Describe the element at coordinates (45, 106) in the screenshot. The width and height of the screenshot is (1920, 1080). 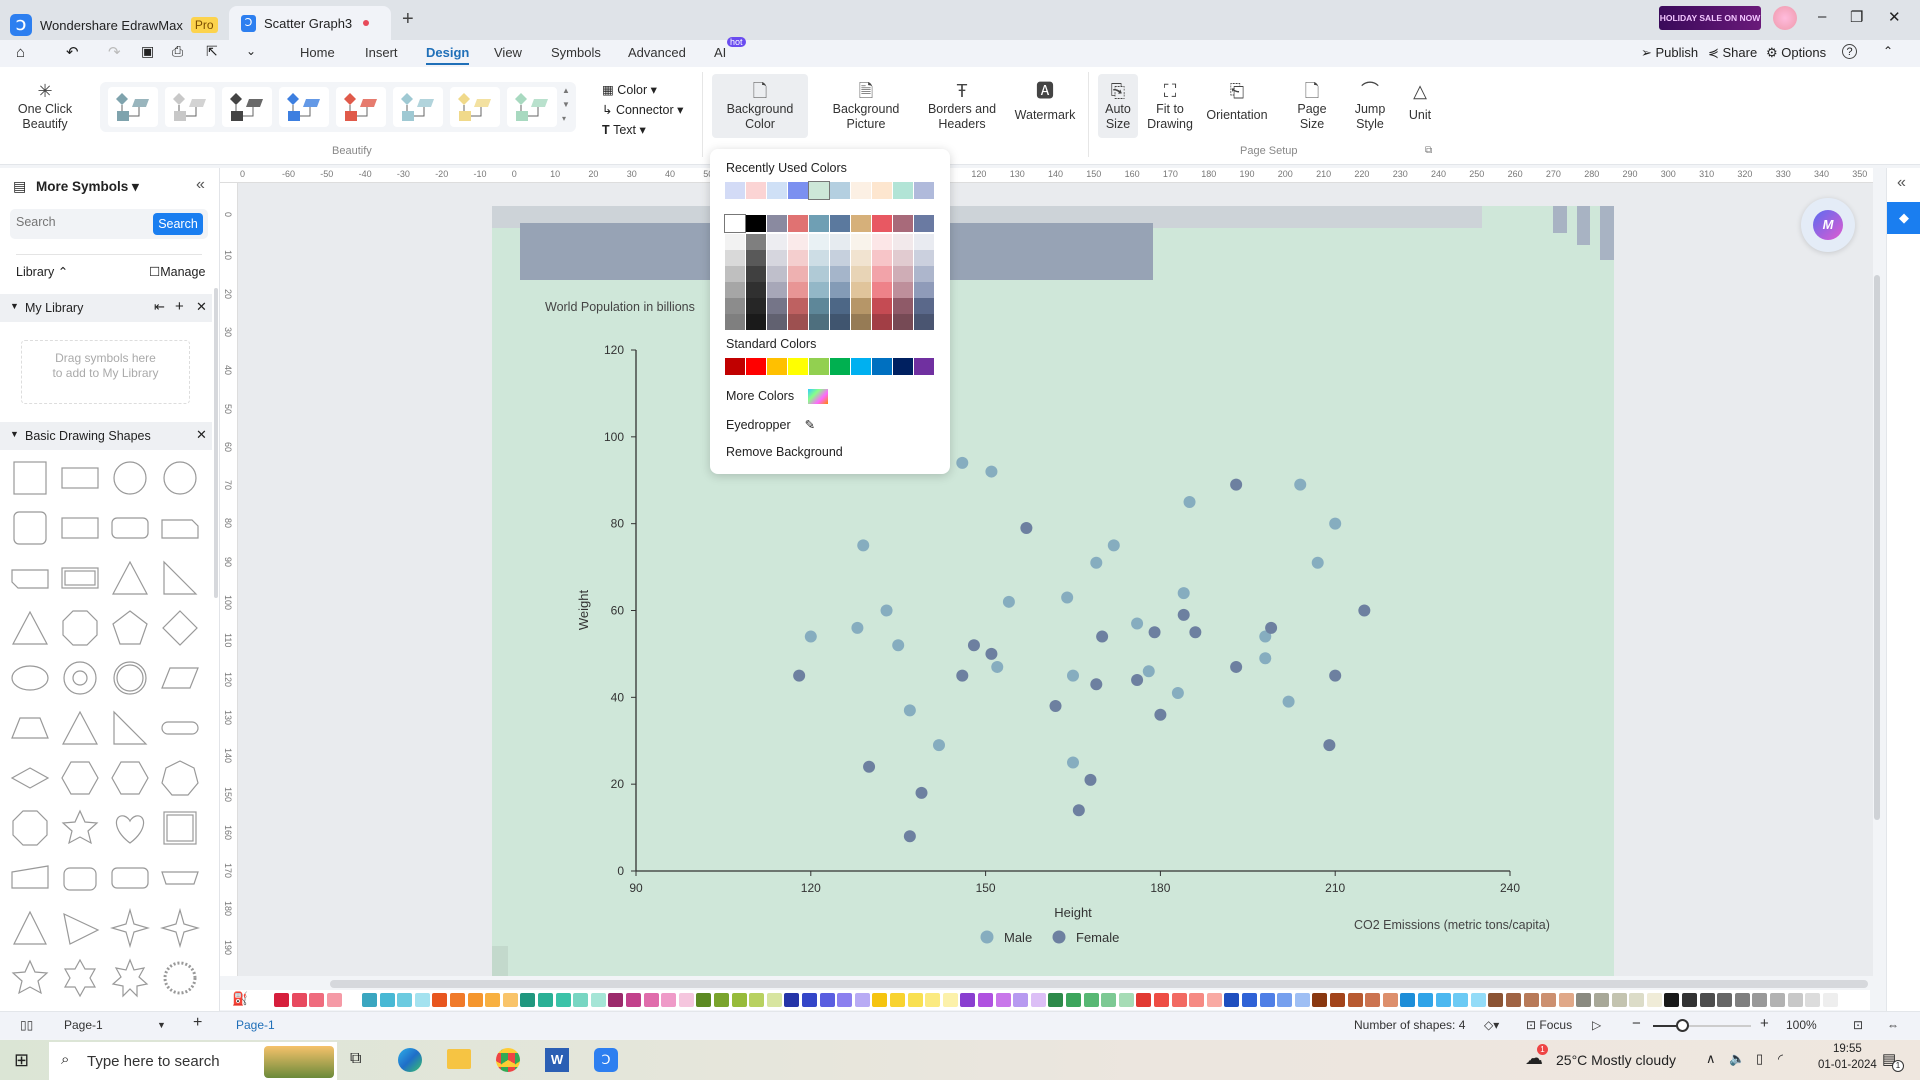
I see `one-click-beautify-button: ✳ One Click Beautify` at that location.